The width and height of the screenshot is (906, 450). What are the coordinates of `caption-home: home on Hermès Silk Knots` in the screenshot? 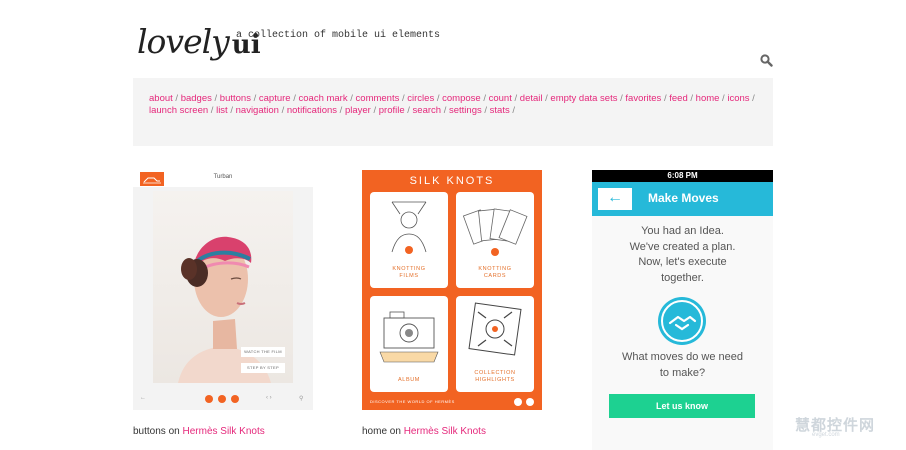 It's located at (424, 431).